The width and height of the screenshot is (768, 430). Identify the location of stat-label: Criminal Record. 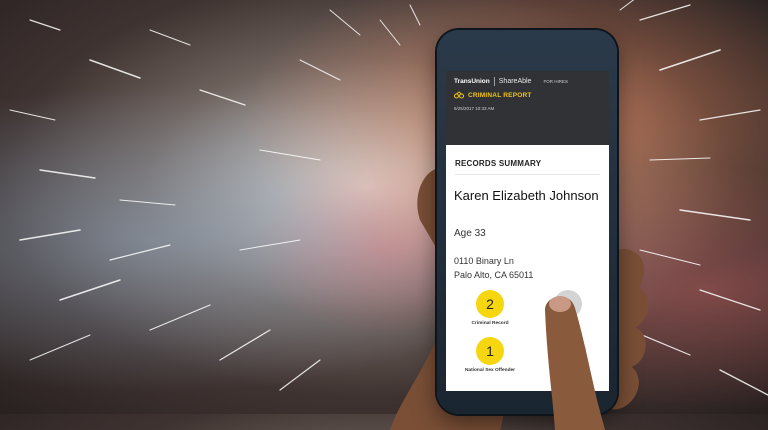
(490, 323).